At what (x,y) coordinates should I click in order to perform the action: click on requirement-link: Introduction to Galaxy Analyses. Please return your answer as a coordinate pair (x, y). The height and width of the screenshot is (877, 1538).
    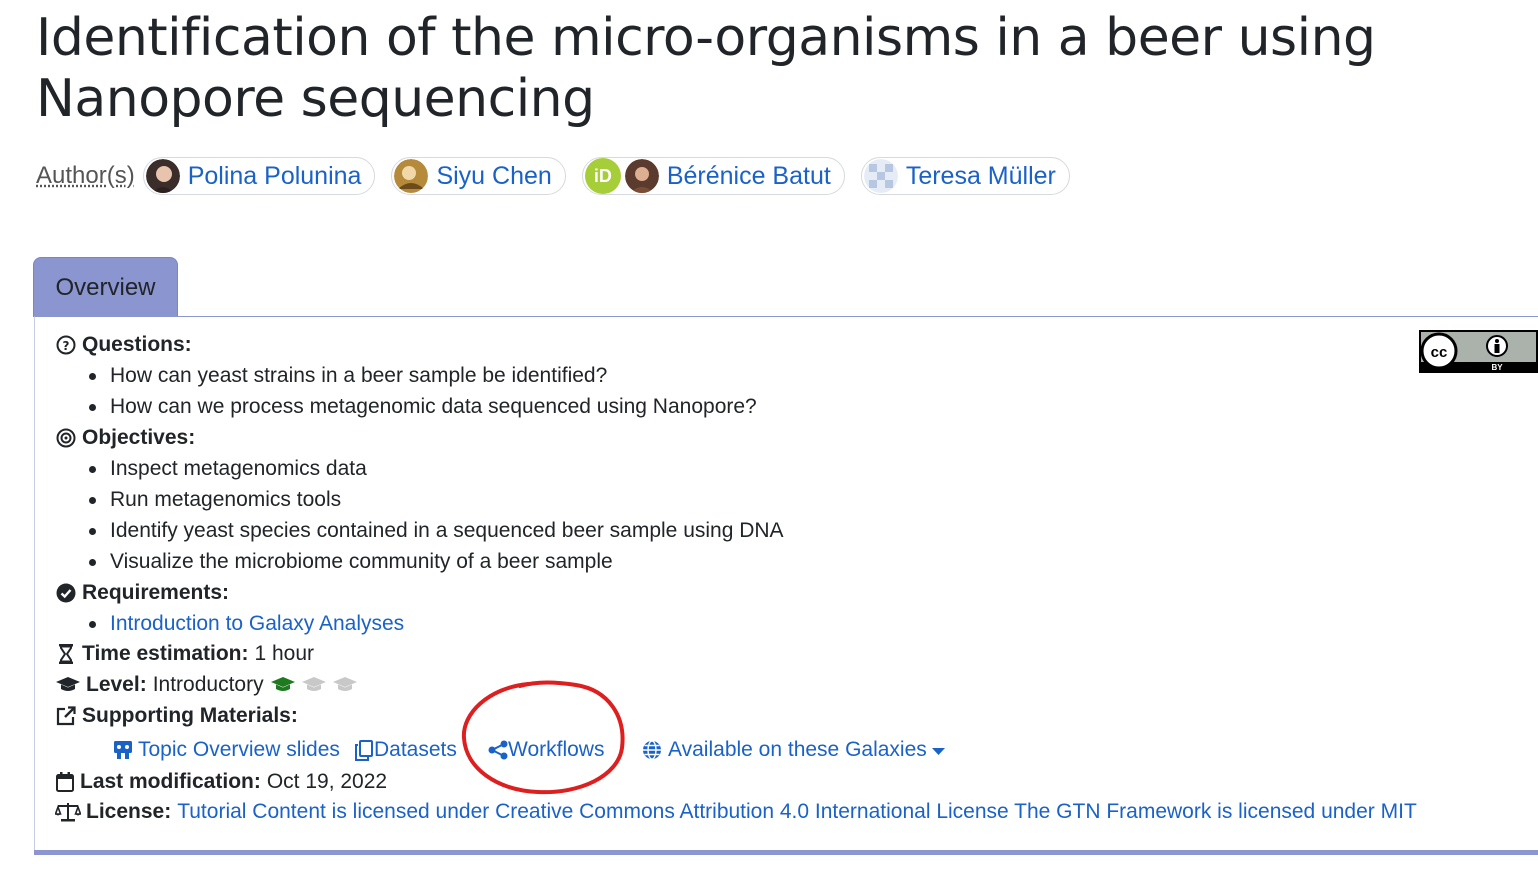
    Looking at the image, I should click on (246, 624).